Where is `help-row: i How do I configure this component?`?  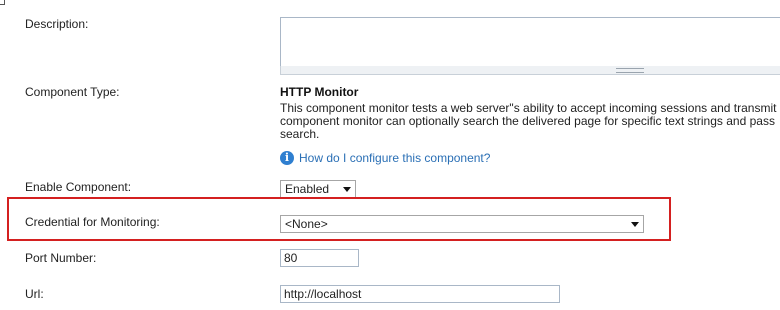 help-row: i How do I configure this component? is located at coordinates (385, 158).